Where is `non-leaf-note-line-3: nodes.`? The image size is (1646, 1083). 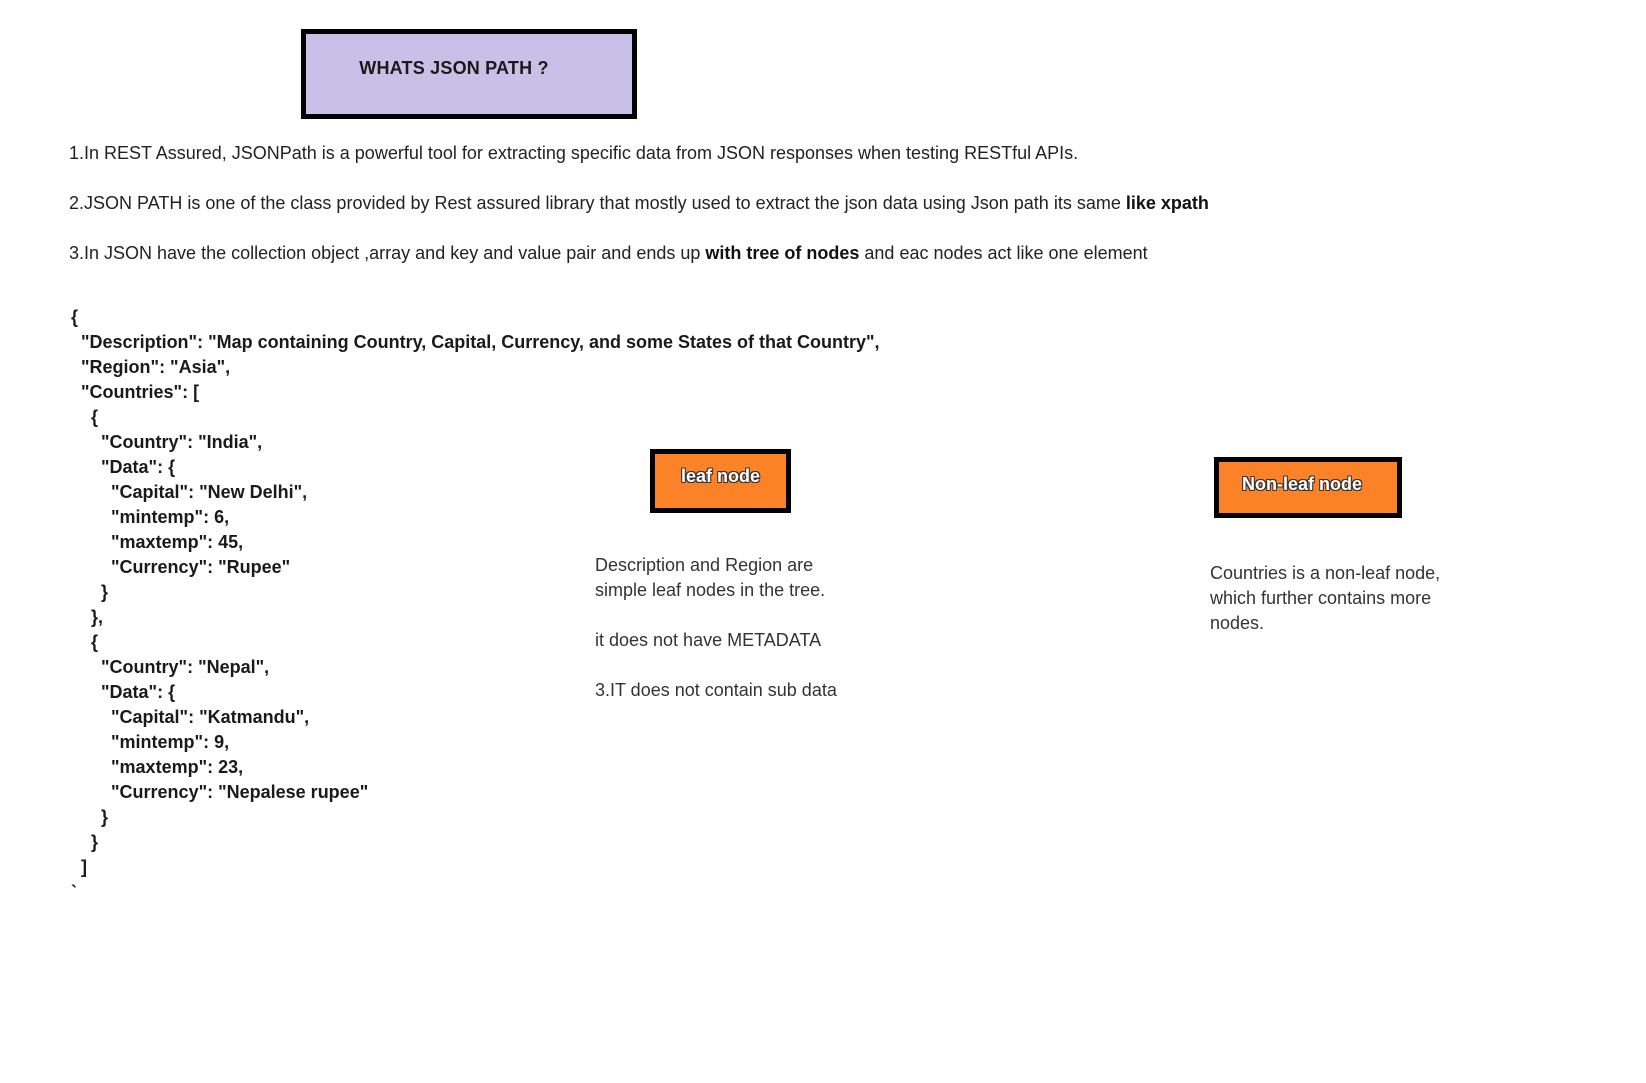
non-leaf-note-line-3: nodes. is located at coordinates (1237, 623).